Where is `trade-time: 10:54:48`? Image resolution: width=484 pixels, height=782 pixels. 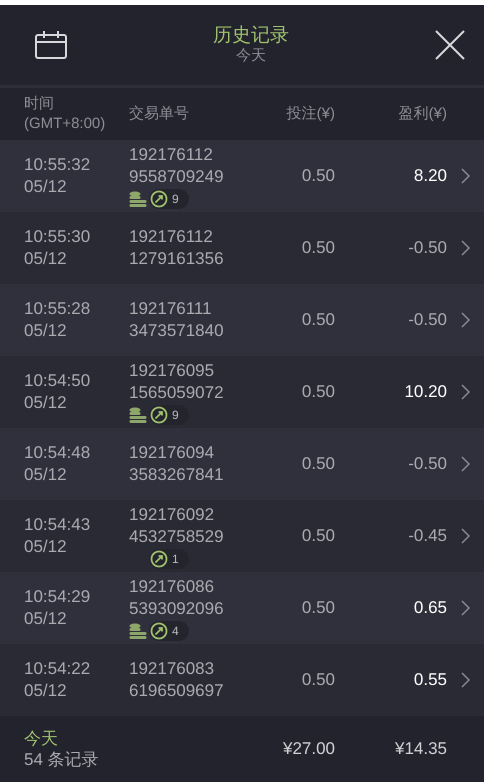
trade-time: 10:54:48 is located at coordinates (58, 453).